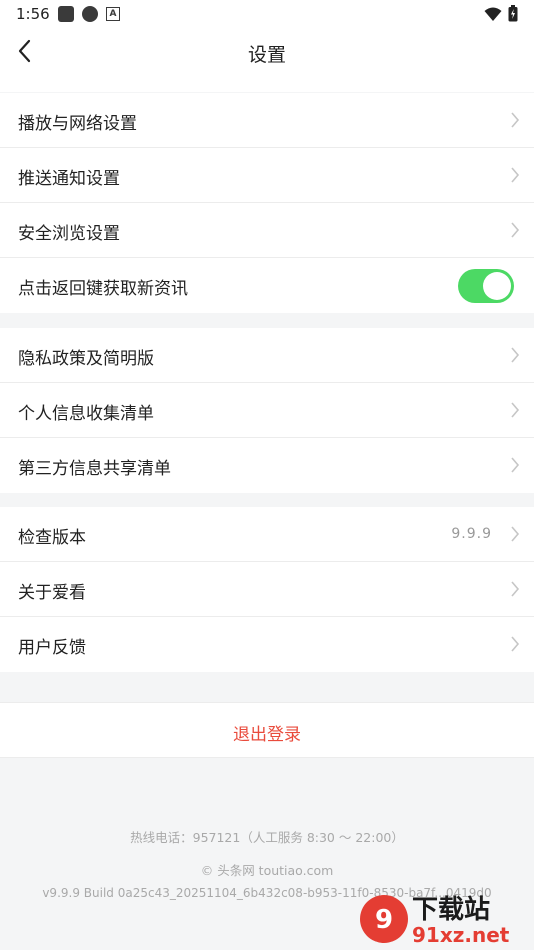 This screenshot has width=534, height=950. Describe the element at coordinates (267, 870) in the screenshot. I see `copyright-text: © 头条网 toutiao.com` at that location.